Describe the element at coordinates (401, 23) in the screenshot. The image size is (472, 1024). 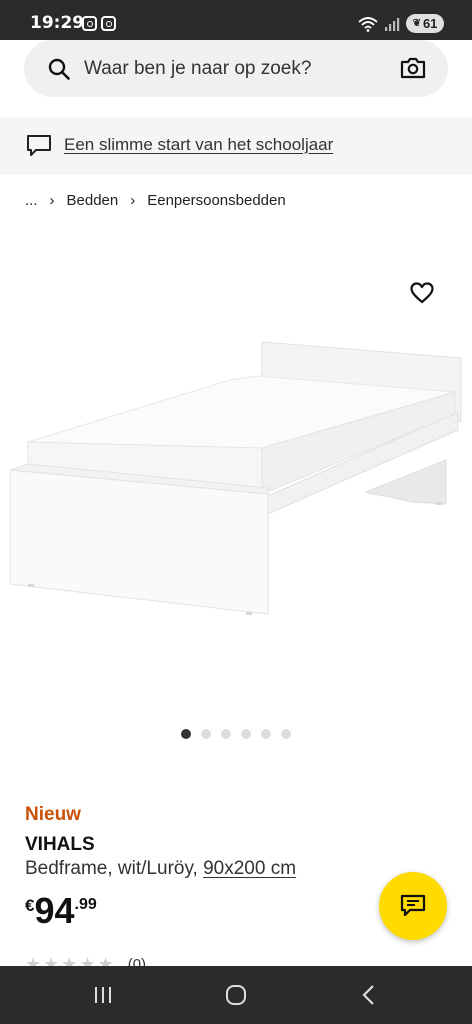
I see `status-indicators: ❦ 61` at that location.